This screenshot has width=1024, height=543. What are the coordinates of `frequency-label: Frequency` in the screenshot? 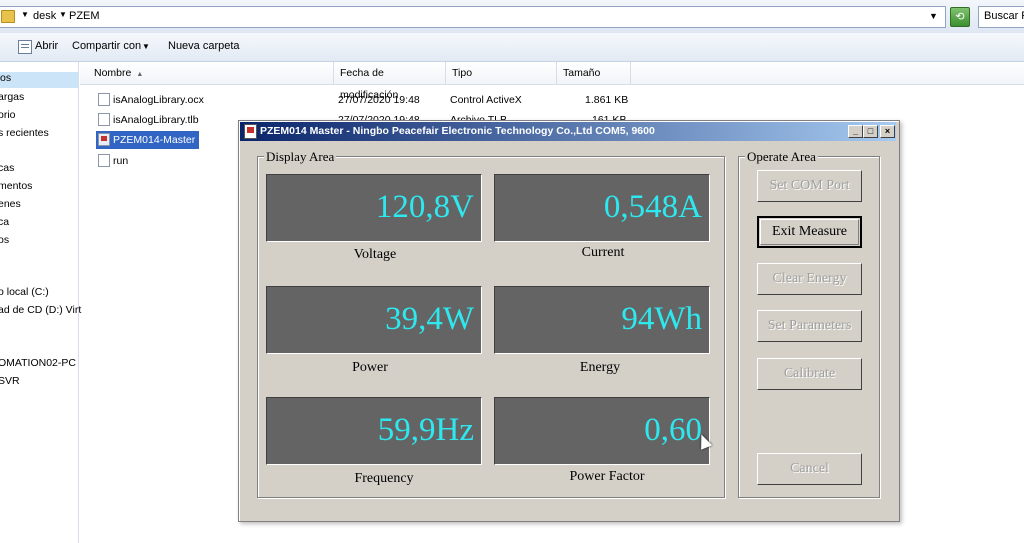 It's located at (384, 478).